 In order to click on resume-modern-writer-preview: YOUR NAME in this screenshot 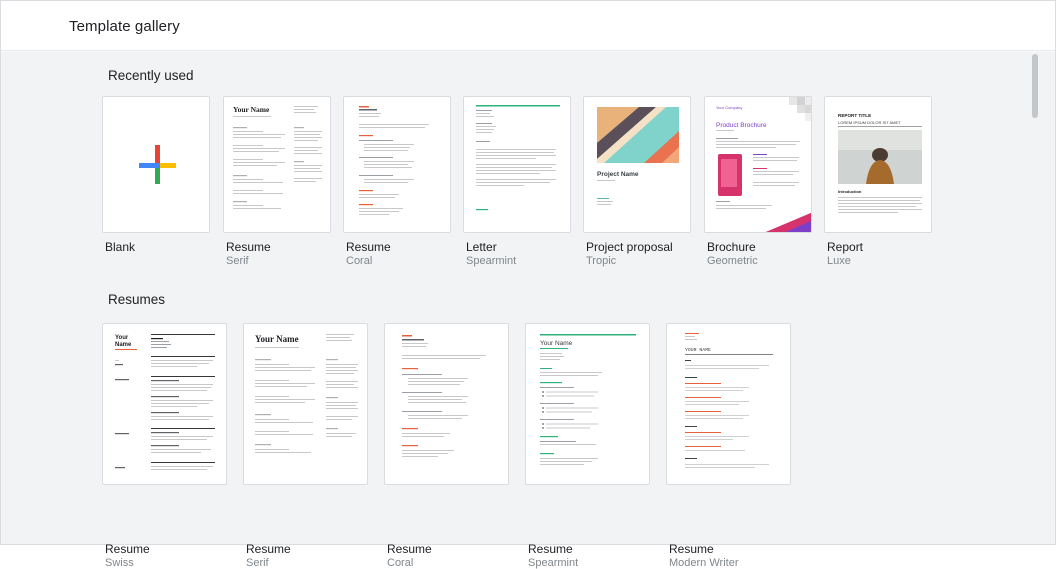, I will do `click(729, 400)`.